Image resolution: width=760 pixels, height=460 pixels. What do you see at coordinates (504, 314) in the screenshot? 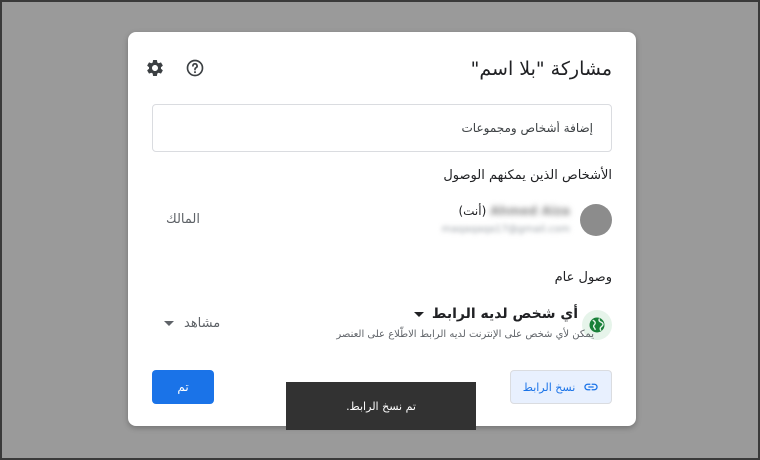
I see `general-access-selected: أي شخص لديه الرابط` at bounding box center [504, 314].